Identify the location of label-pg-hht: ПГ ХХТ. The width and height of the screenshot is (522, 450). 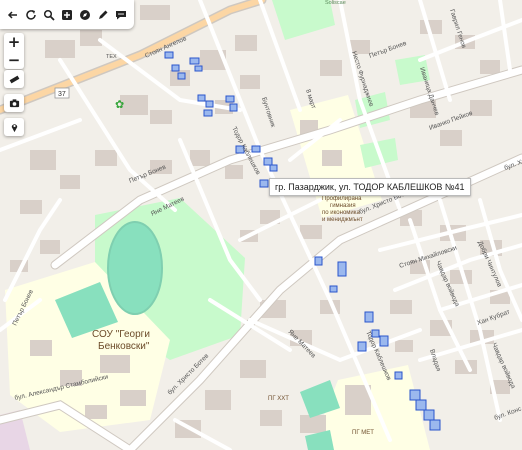
(278, 399).